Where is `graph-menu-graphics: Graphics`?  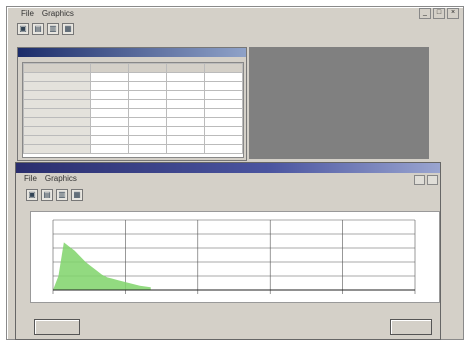 graph-menu-graphics: Graphics is located at coordinates (61, 178).